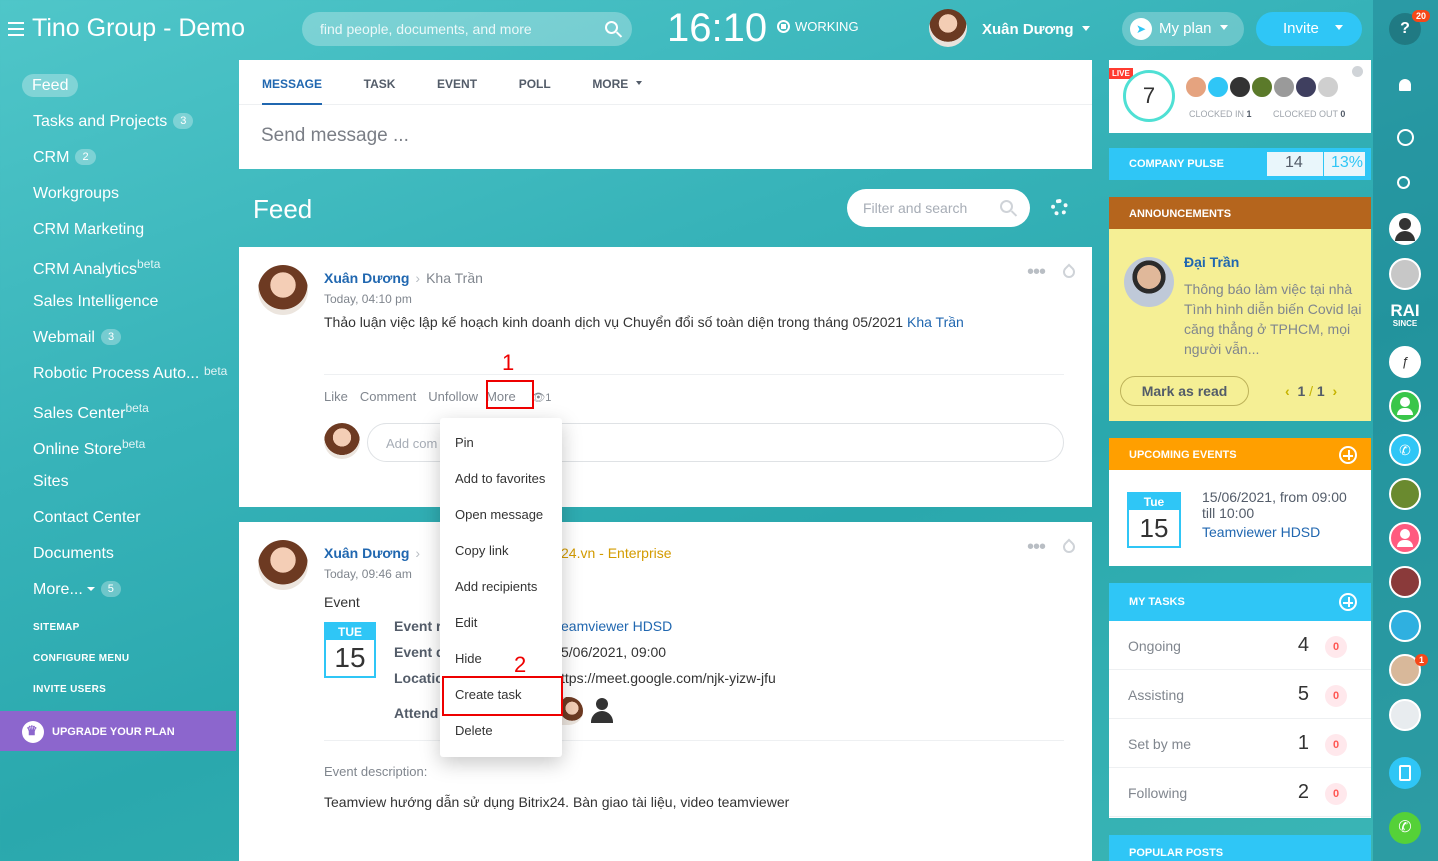 Image resolution: width=1438 pixels, height=861 pixels. Describe the element at coordinates (668, 678) in the screenshot. I see `event-location-value: ttps://meet.google.com/njk-yizw-jfu` at that location.